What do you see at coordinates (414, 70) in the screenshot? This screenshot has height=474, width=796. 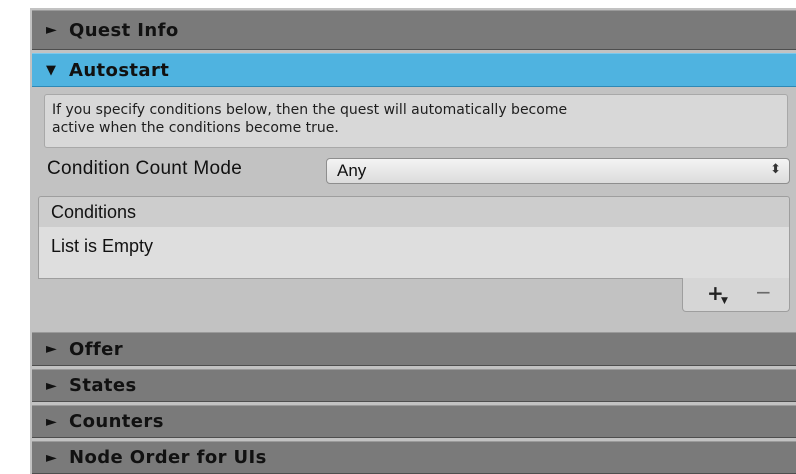 I see `foldout-autostart: ▼ Autostart` at bounding box center [414, 70].